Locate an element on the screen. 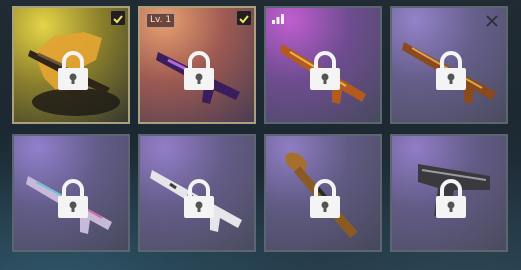  close-icon is located at coordinates (492, 21).